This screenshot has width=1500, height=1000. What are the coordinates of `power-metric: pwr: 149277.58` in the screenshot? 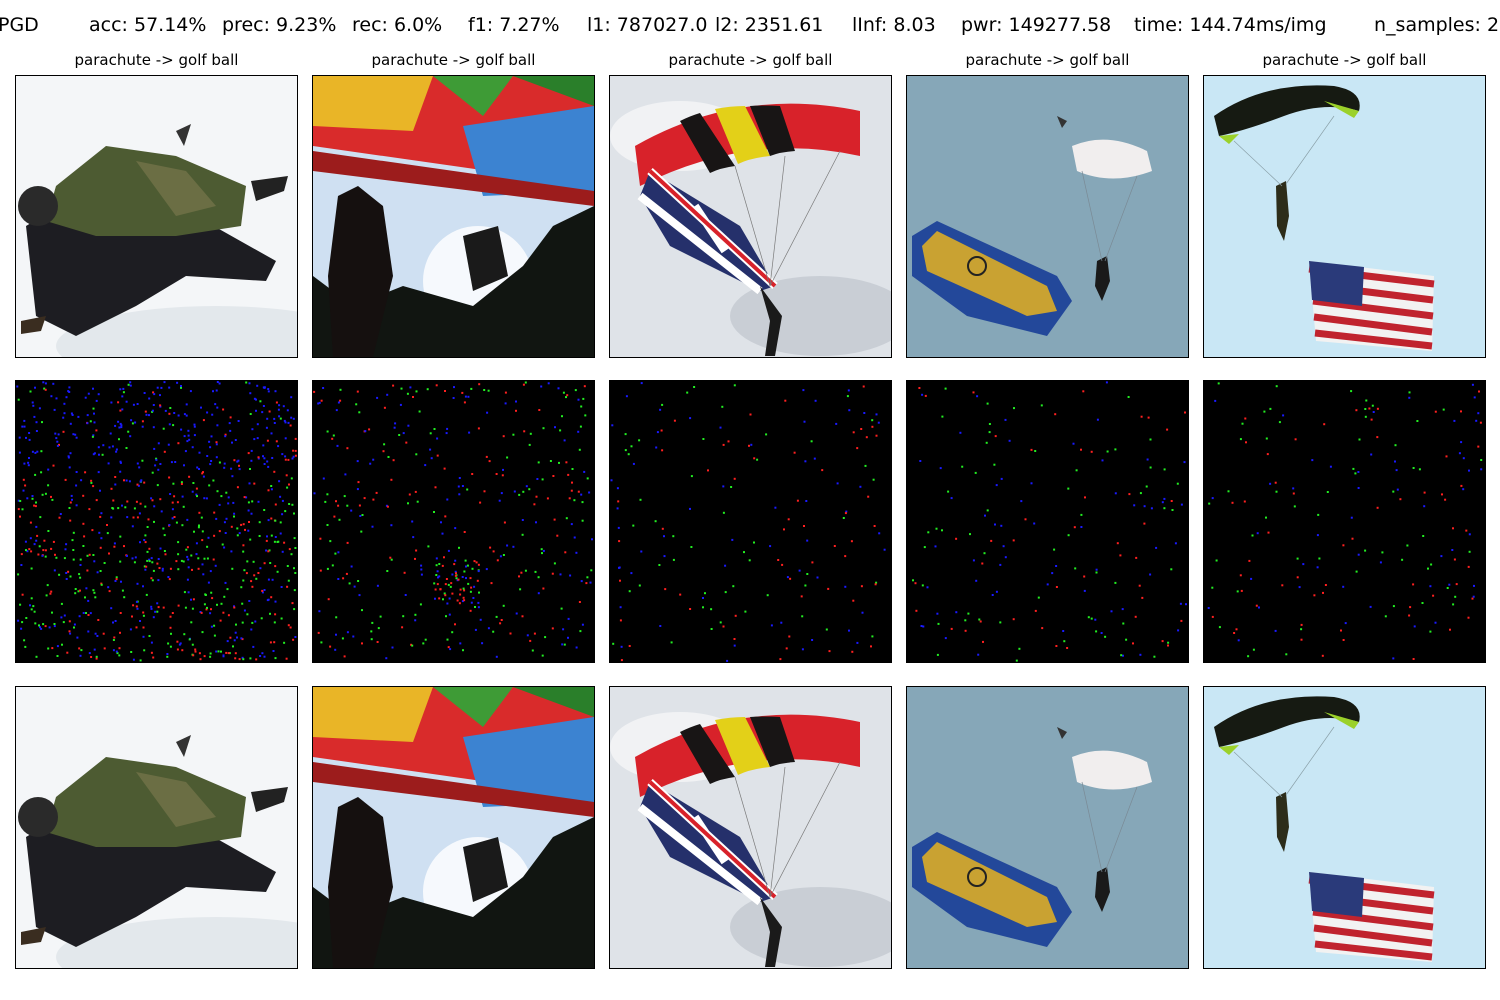 It's located at (1036, 25).